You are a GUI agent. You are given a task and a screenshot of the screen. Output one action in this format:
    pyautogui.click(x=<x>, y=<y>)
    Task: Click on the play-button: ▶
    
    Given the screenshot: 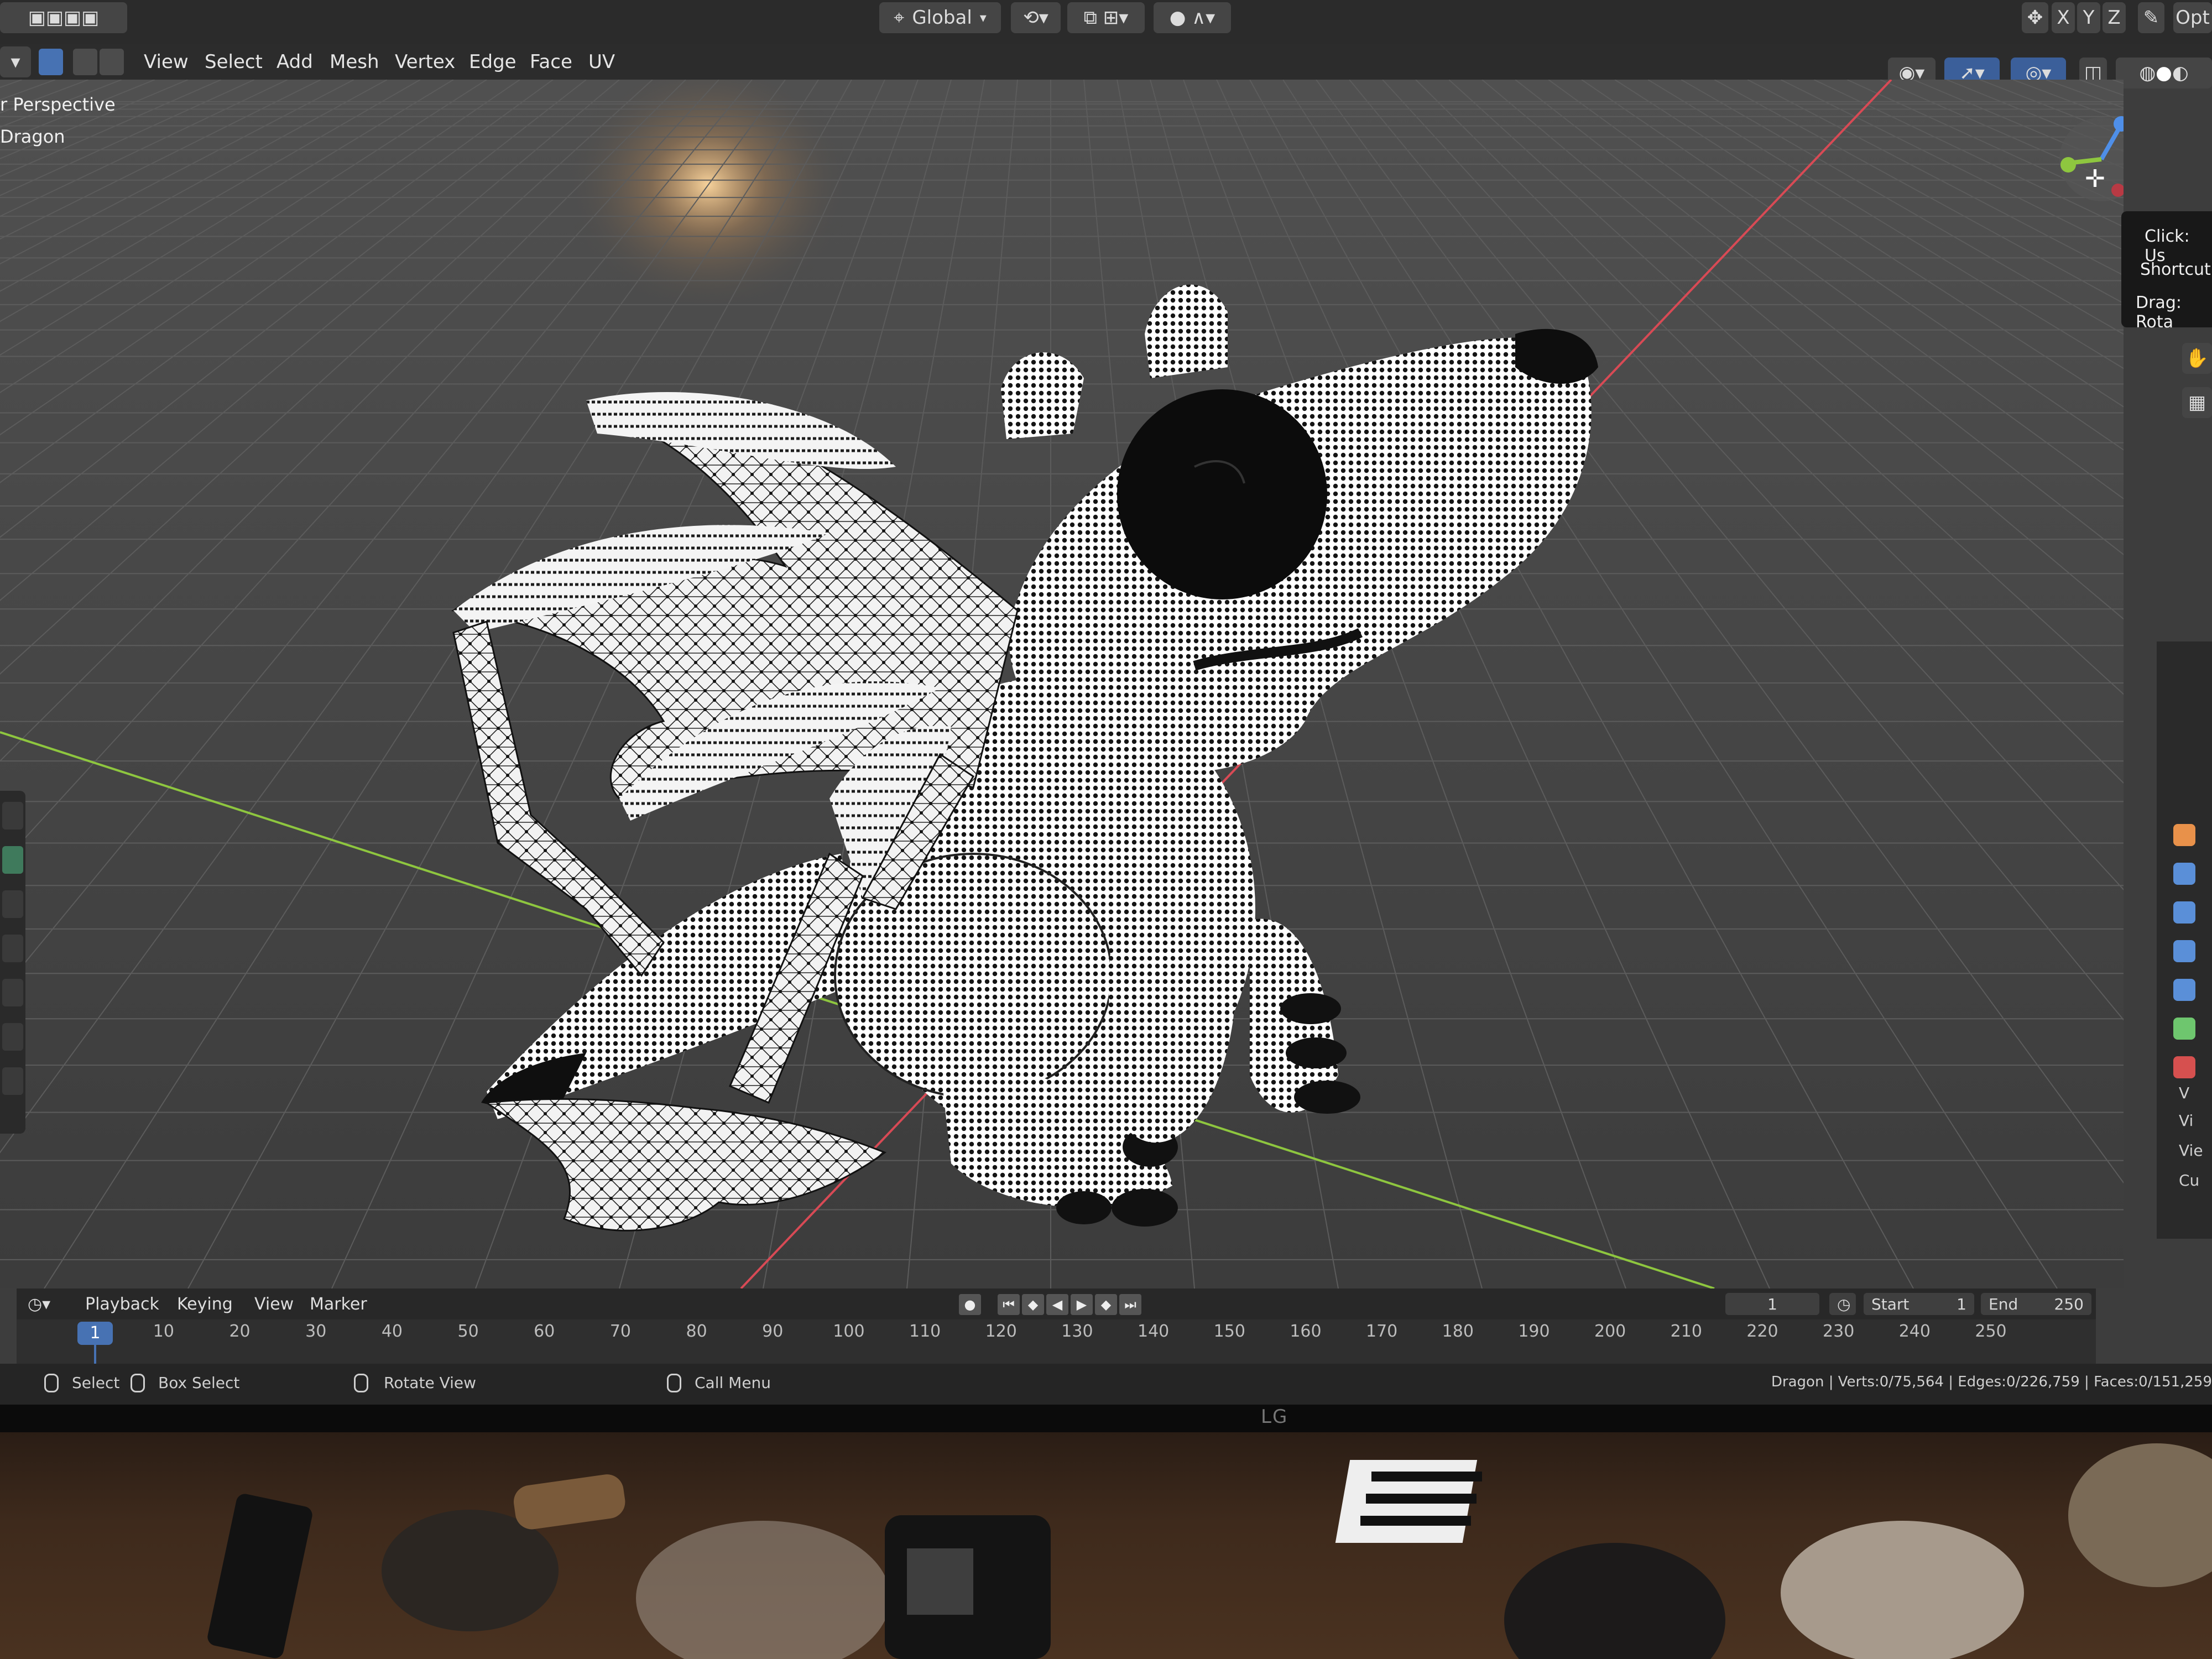 What is the action you would take?
    pyautogui.click(x=1082, y=1305)
    